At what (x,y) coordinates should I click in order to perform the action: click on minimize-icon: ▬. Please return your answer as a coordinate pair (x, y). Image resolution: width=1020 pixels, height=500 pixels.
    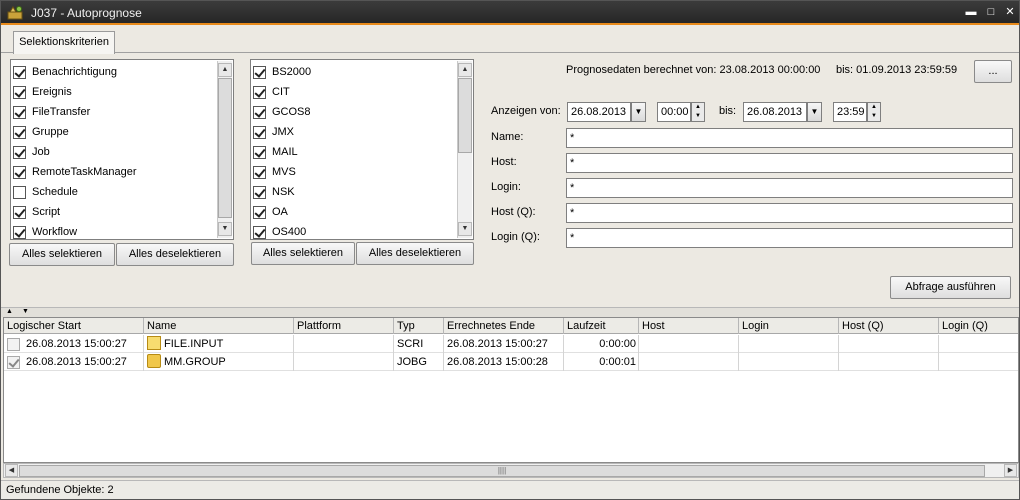
    Looking at the image, I should click on (971, 12).